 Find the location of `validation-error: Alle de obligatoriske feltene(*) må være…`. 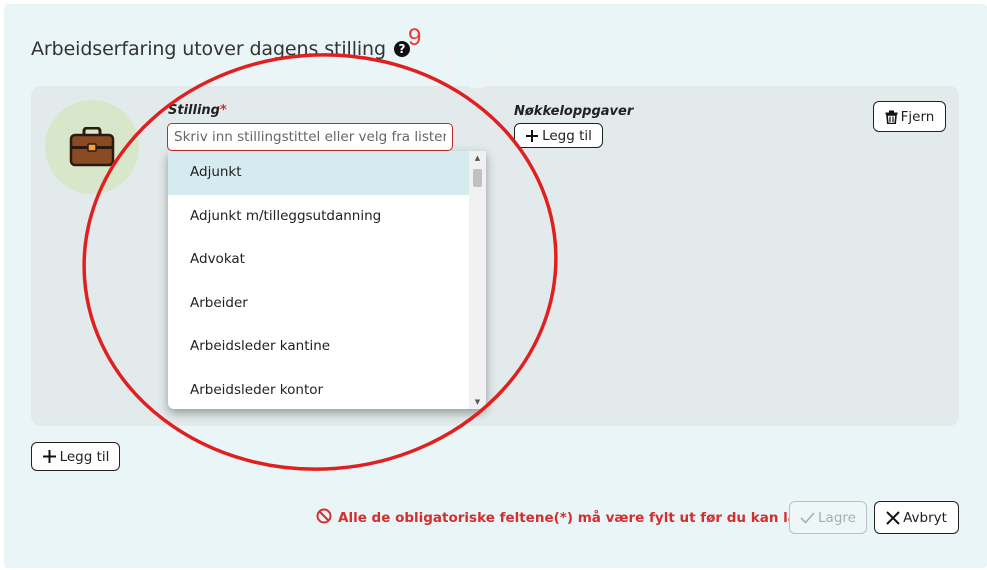

validation-error: Alle de obligatoriske feltene(*) må være… is located at coordinates (569, 518).